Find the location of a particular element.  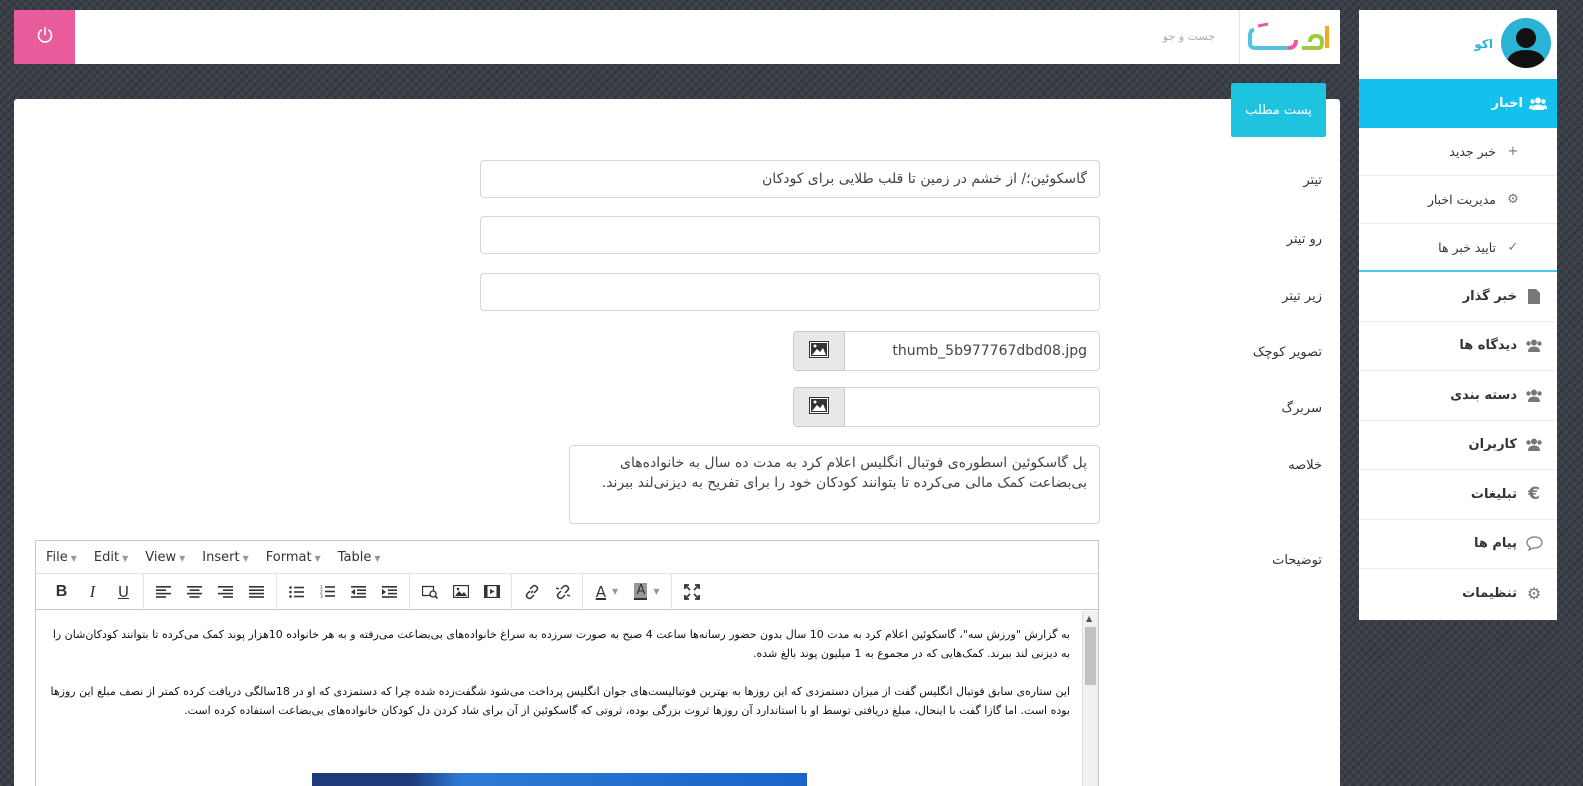

rotitr-input is located at coordinates (790, 235).